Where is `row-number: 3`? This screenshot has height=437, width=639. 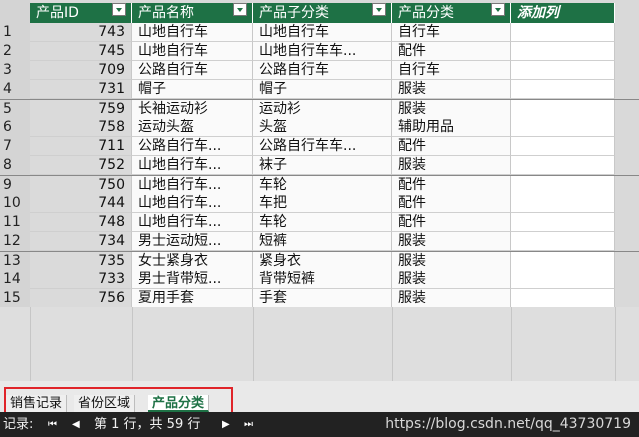 row-number: 3 is located at coordinates (15, 70).